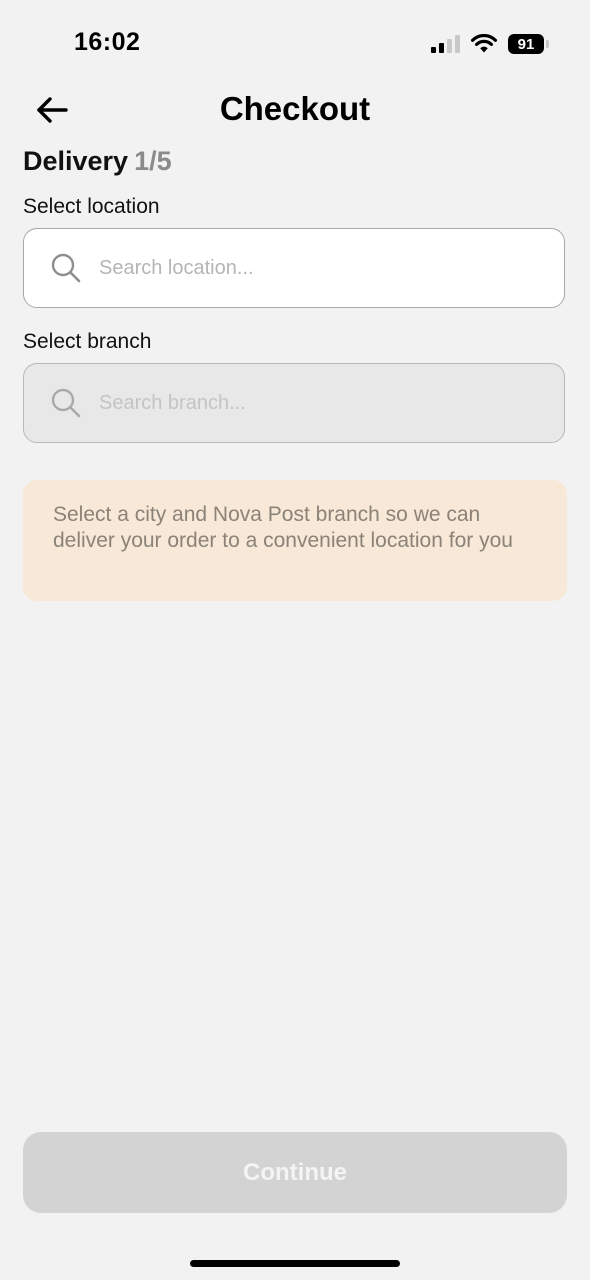  Describe the element at coordinates (107, 42) in the screenshot. I see `status-time: 16:02` at that location.